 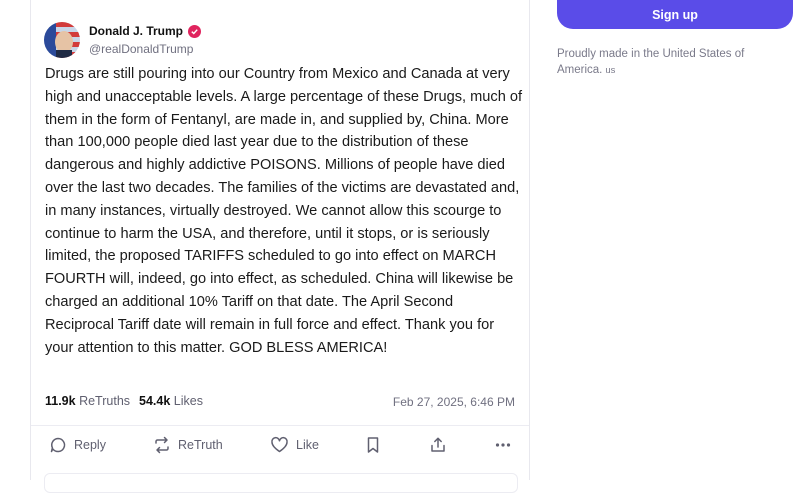 I want to click on more-dots-icon, so click(x=503, y=445).